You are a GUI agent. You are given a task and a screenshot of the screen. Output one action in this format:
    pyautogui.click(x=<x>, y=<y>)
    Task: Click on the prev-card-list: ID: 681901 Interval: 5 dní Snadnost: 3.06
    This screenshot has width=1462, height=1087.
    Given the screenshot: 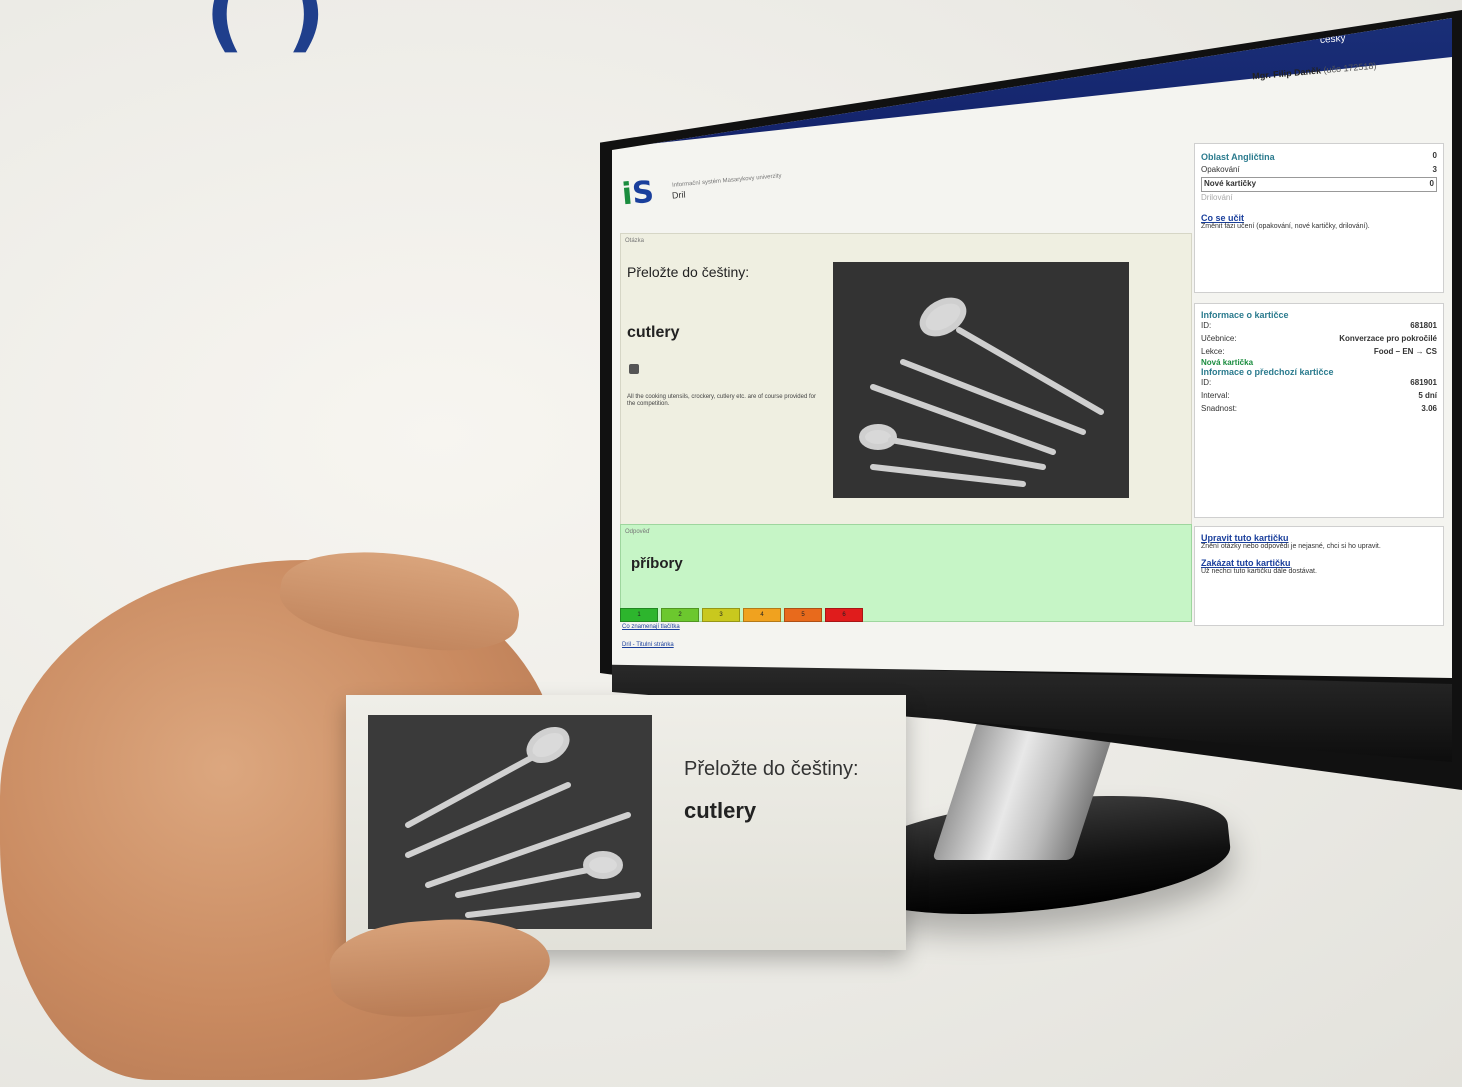 What is the action you would take?
    pyautogui.click(x=1319, y=396)
    